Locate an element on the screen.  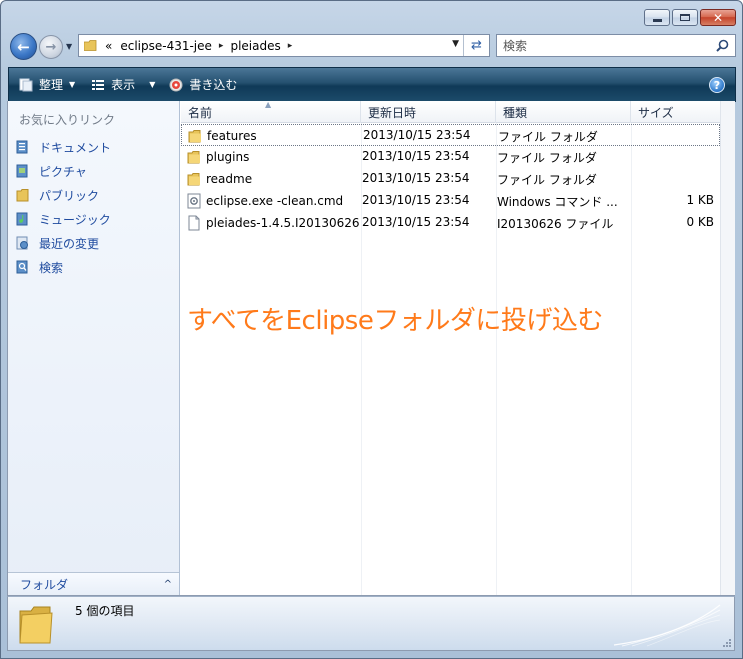
organize-icon is located at coordinates (26, 84).